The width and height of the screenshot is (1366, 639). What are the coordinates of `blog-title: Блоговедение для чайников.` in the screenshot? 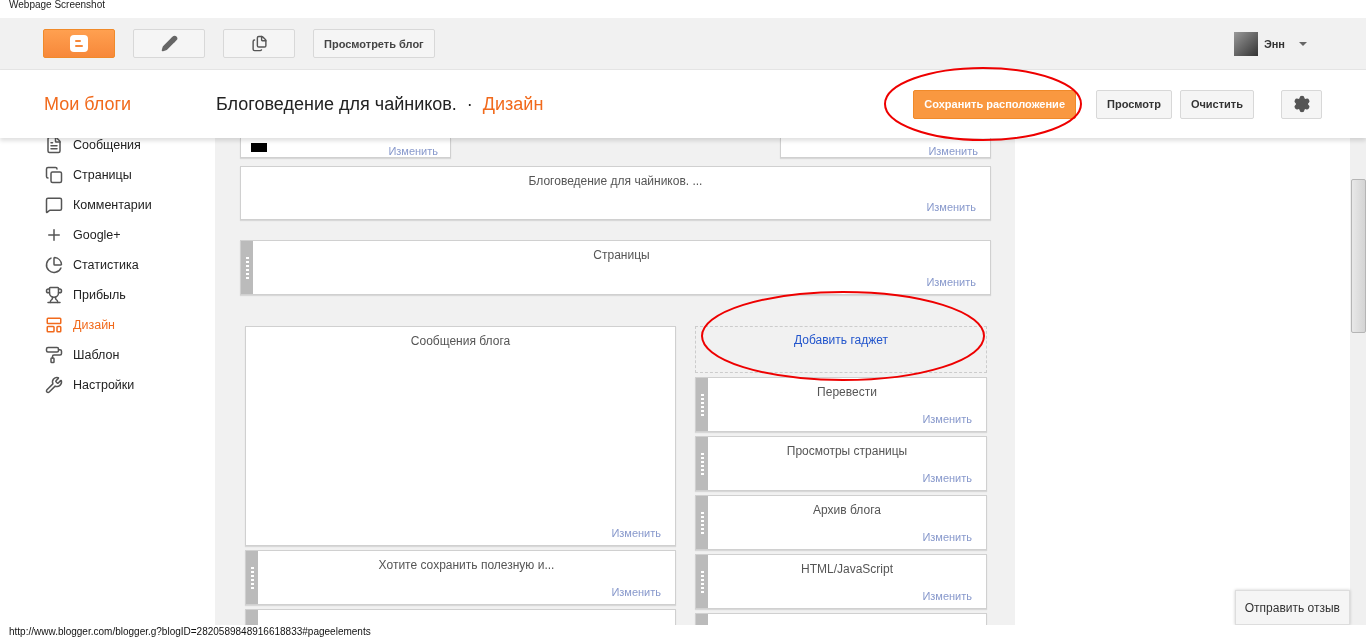 It's located at (336, 104).